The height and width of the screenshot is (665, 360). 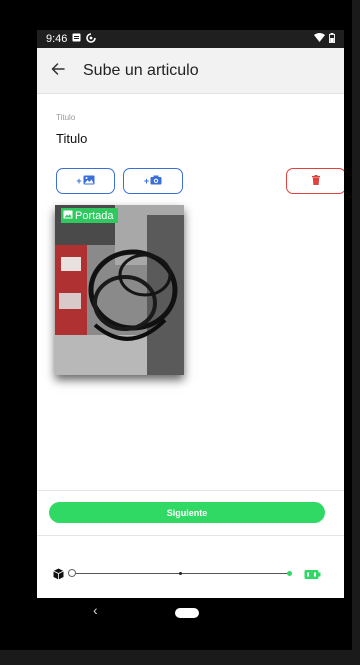 I want to click on status-time: 9:46, so click(x=57, y=39).